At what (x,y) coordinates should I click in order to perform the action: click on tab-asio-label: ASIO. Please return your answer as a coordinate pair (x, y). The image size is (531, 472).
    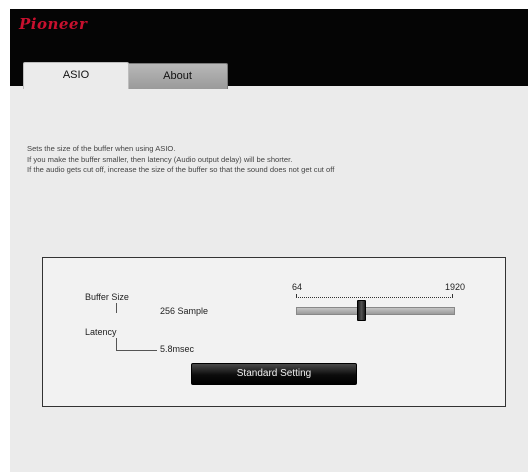
    Looking at the image, I should click on (76, 75).